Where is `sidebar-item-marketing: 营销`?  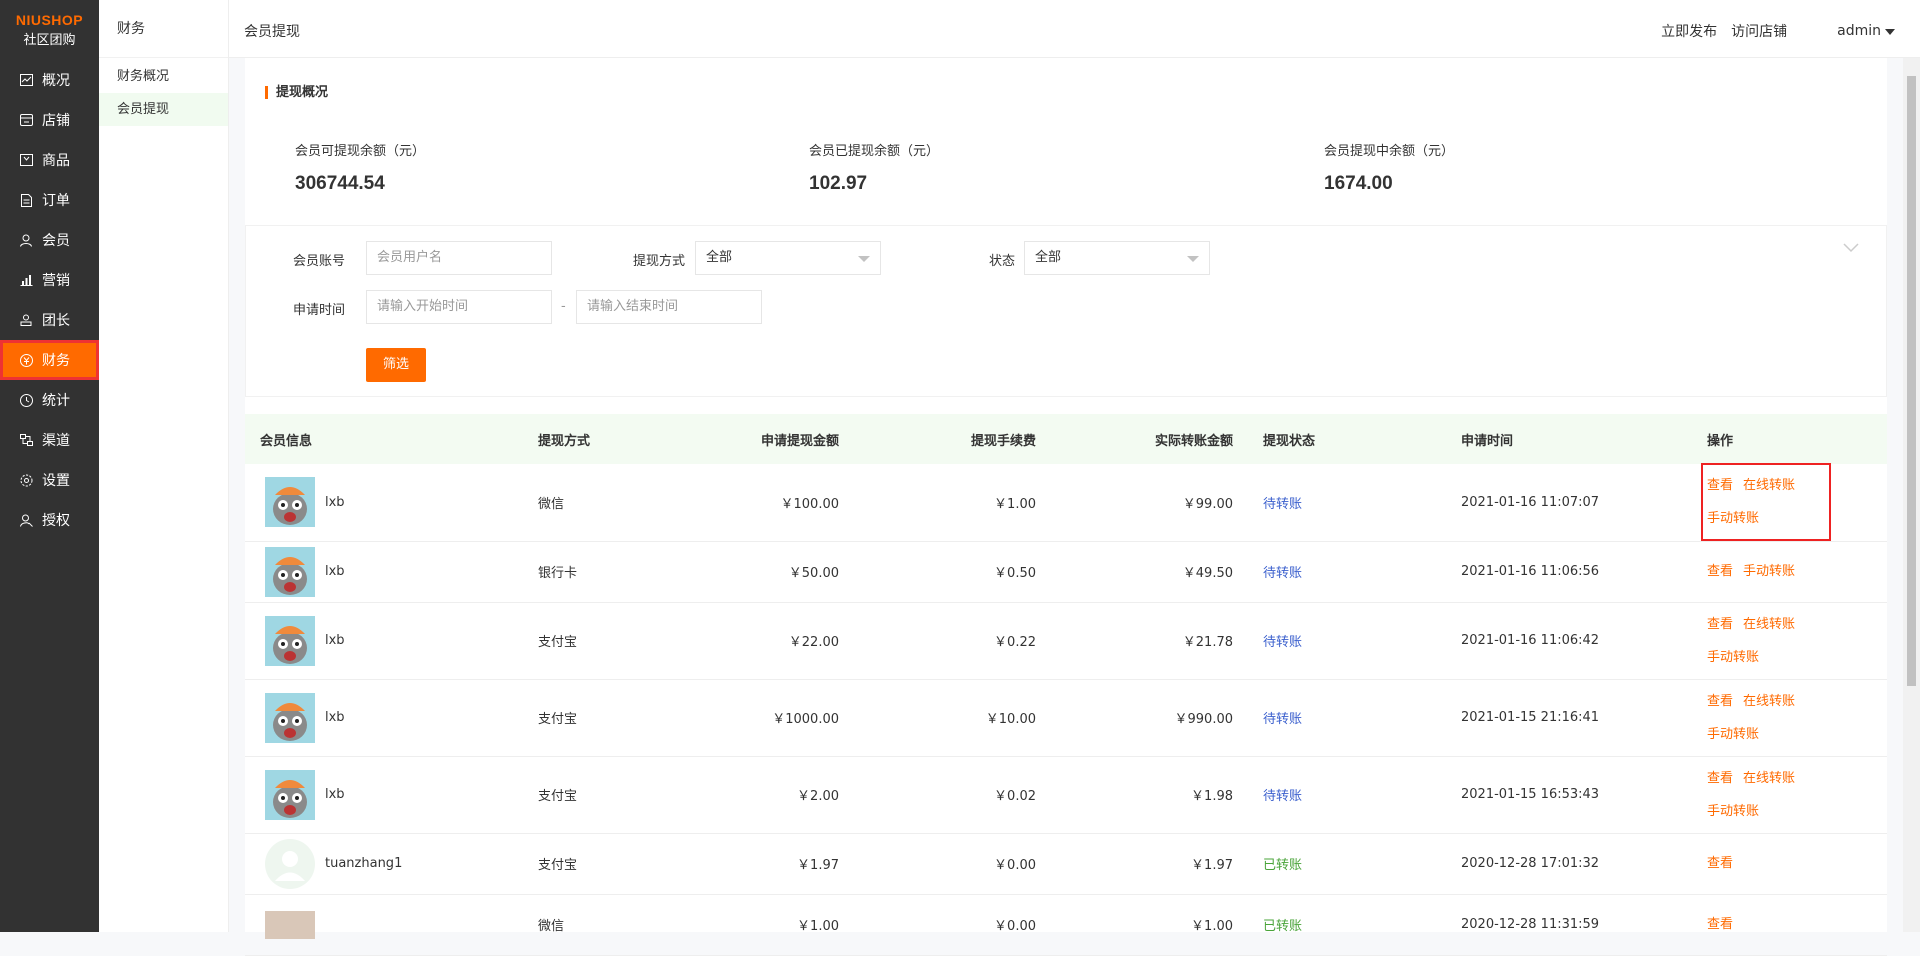 sidebar-item-marketing: 营销 is located at coordinates (49, 280).